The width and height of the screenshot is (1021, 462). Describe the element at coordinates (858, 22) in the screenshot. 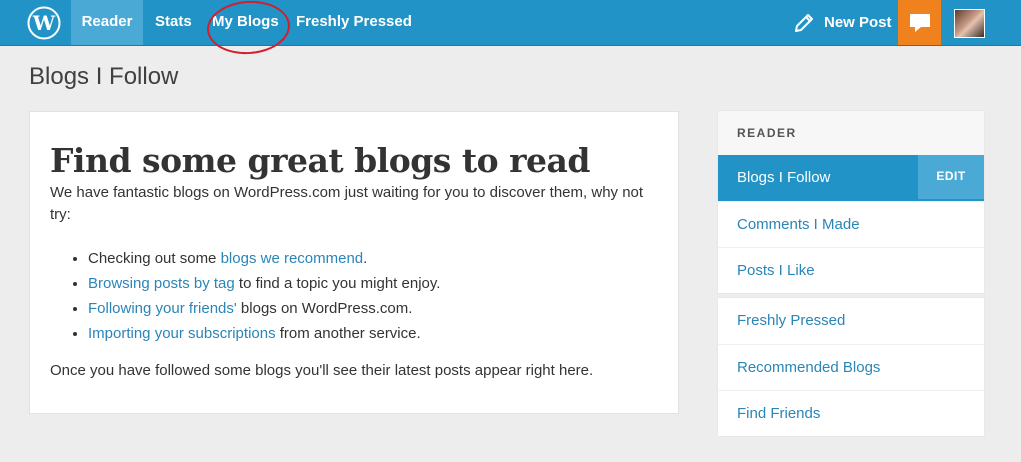

I see `new-post-label: New Post` at that location.